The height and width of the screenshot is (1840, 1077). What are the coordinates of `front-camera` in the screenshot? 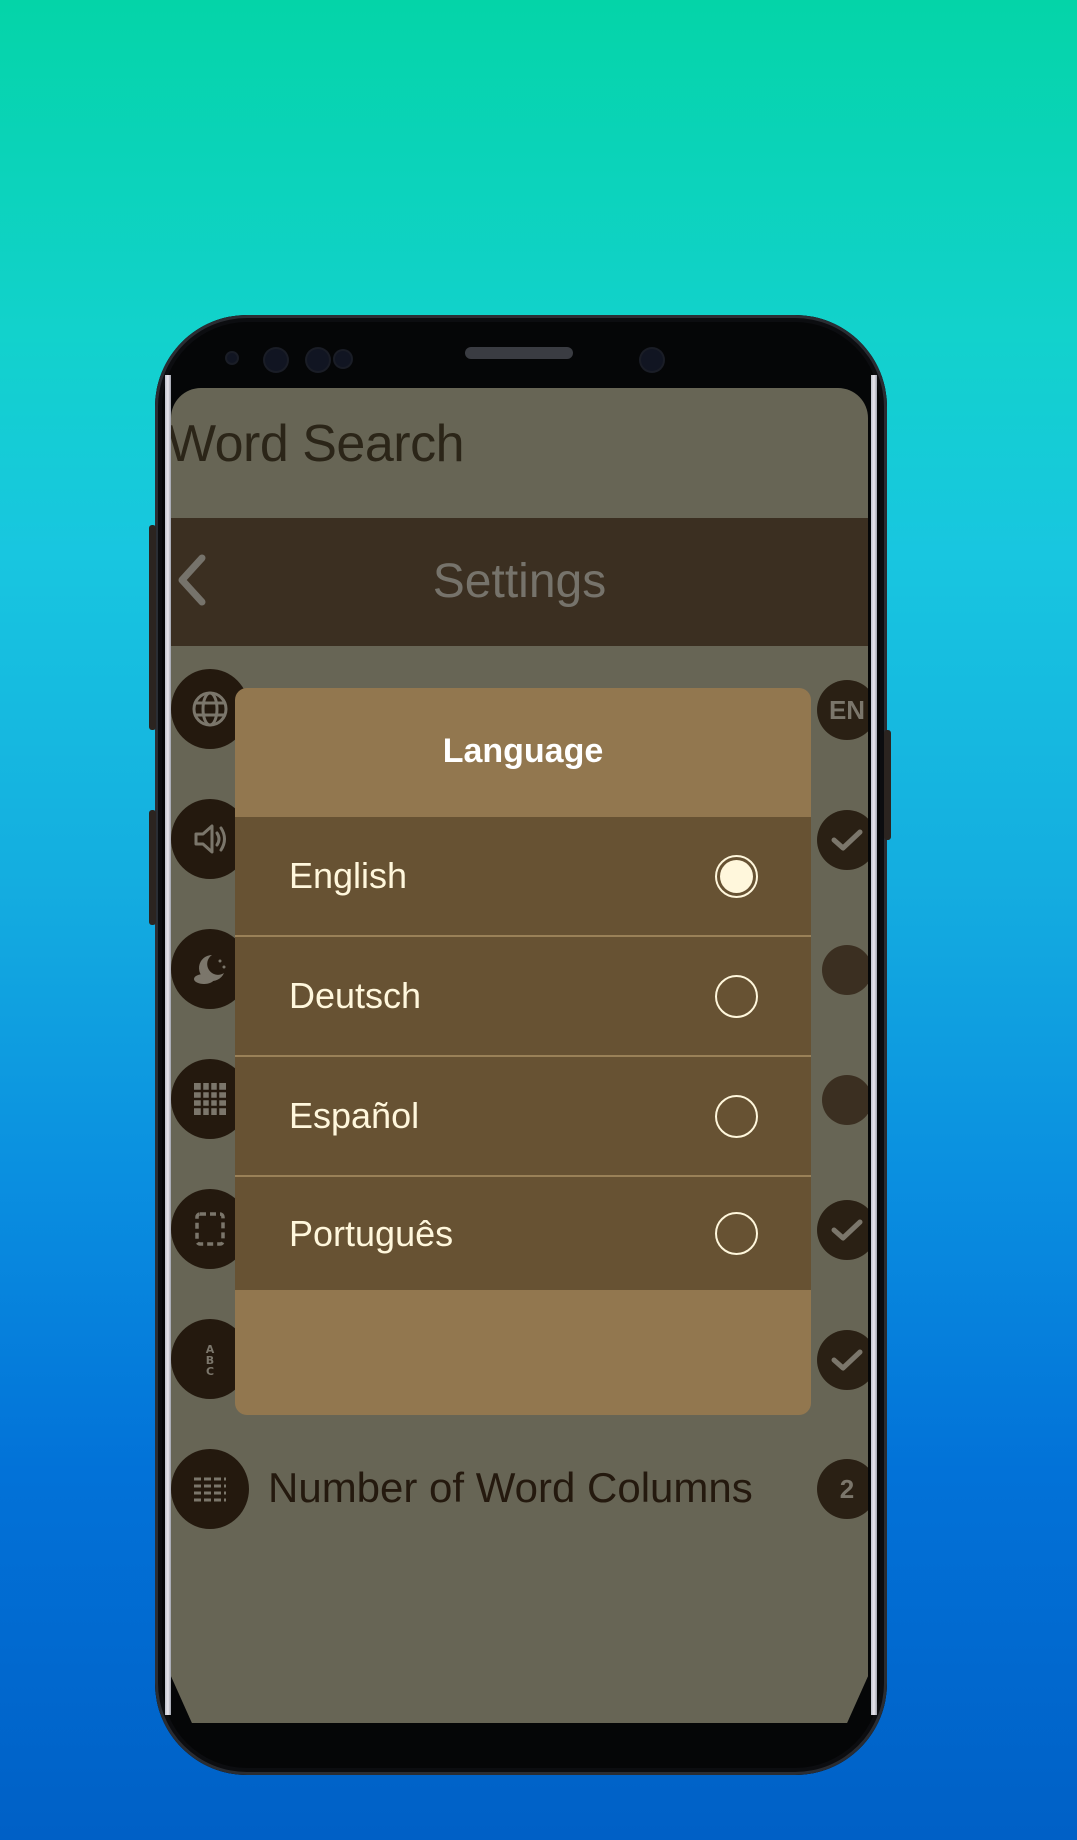 It's located at (652, 360).